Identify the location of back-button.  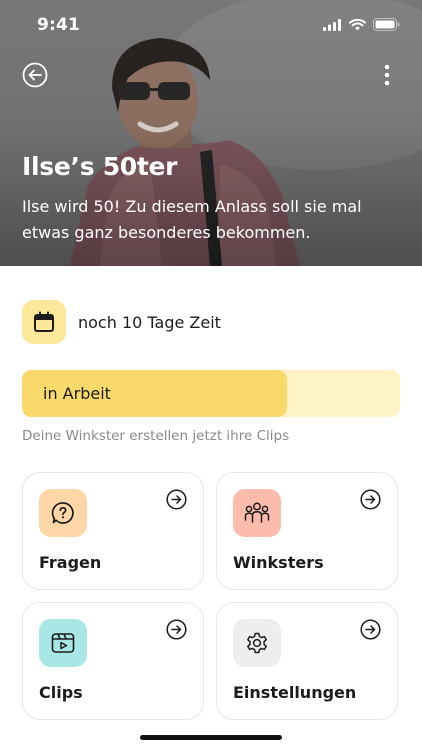
(35, 75).